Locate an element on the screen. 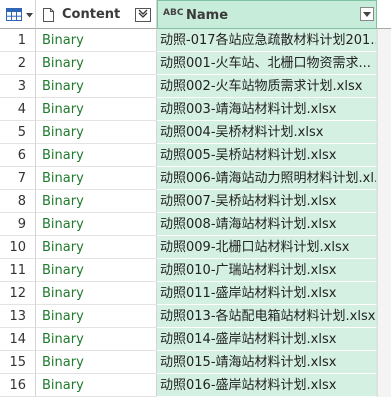  row-number: 16 is located at coordinates (18, 385).